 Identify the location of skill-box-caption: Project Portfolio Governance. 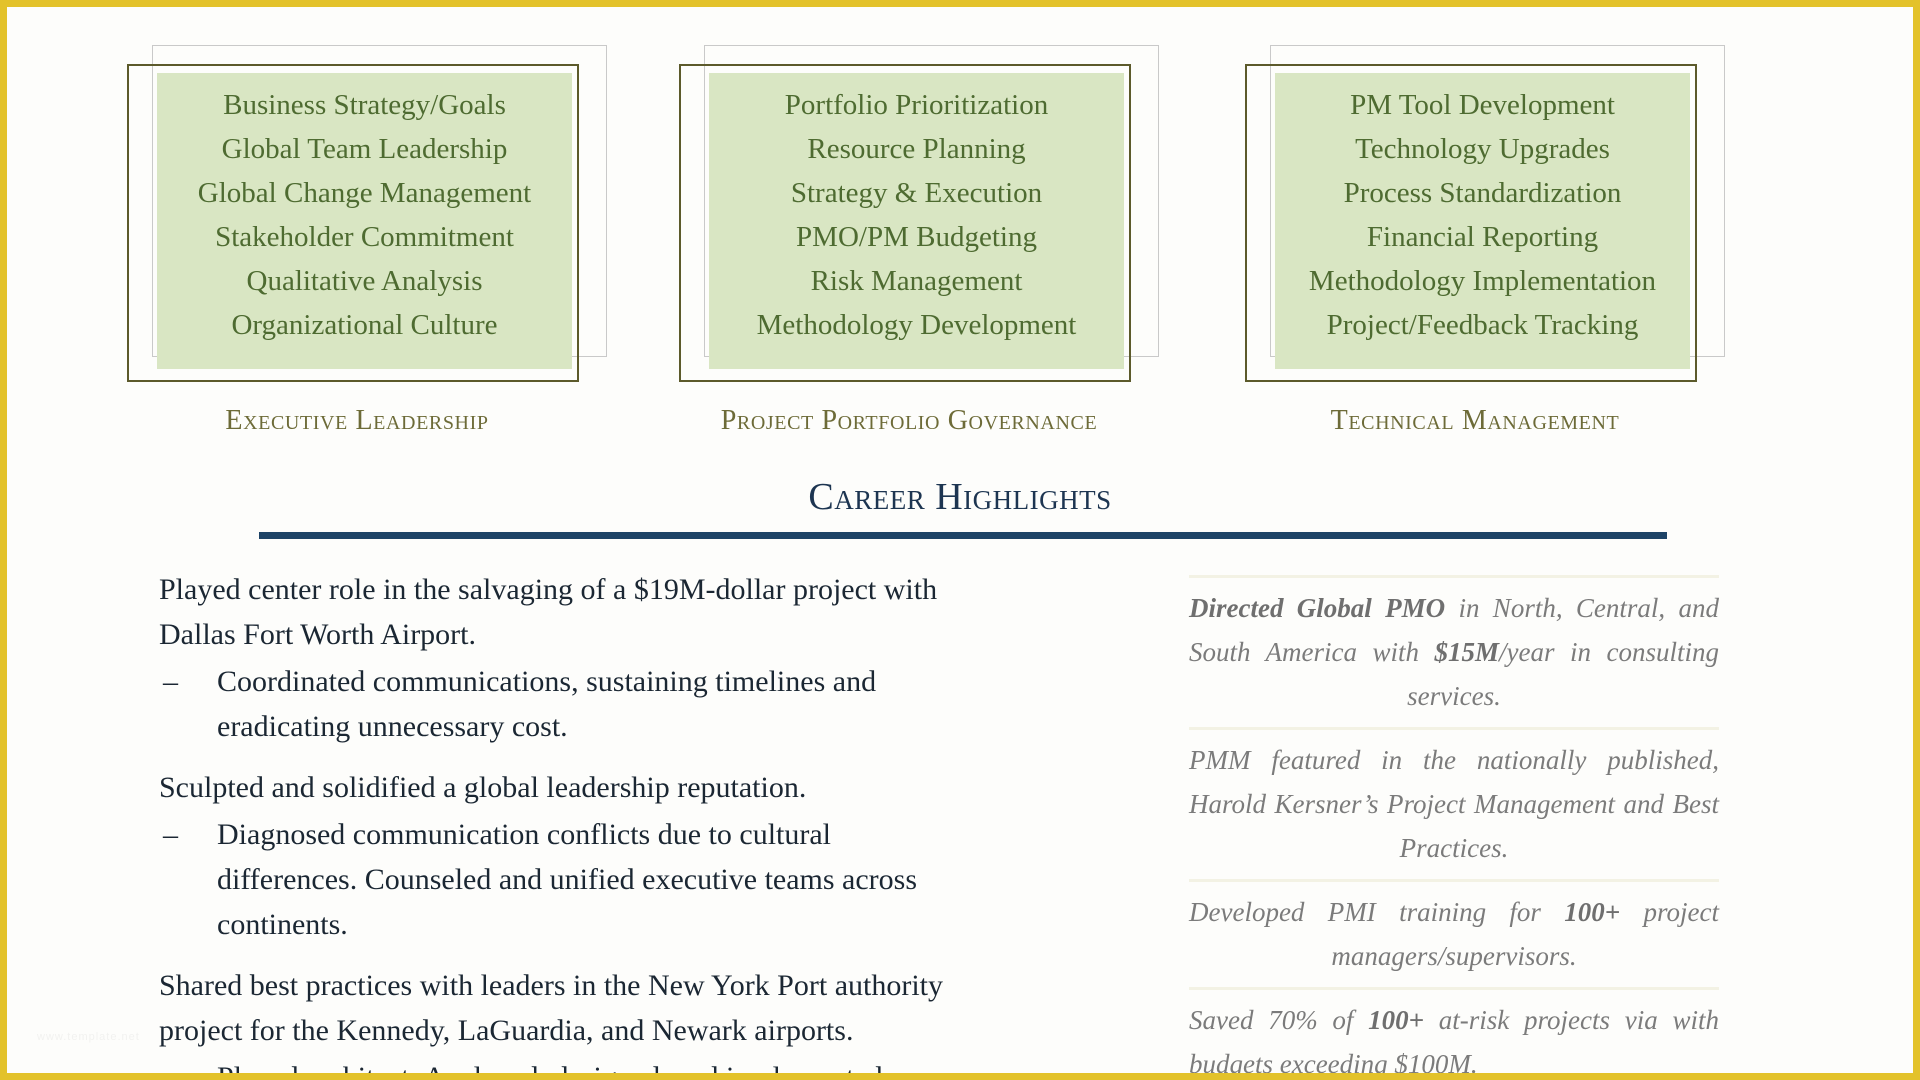
(909, 420).